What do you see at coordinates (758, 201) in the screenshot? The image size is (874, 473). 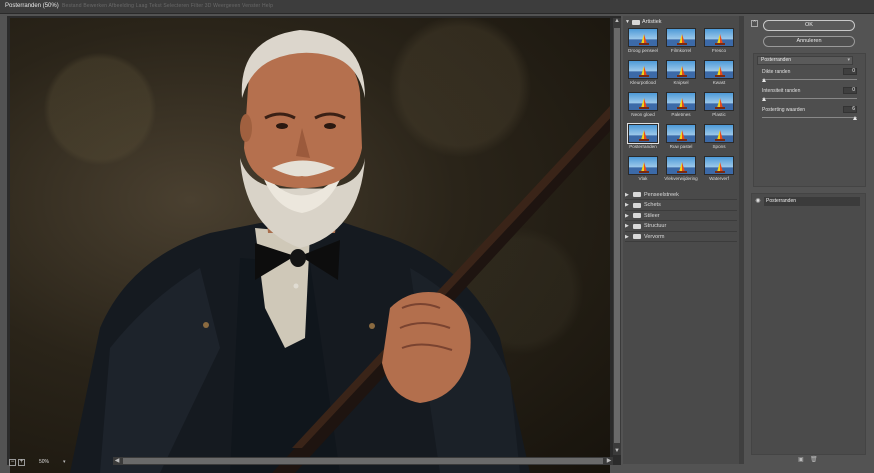 I see `visibility-eye-icon: ◉` at bounding box center [758, 201].